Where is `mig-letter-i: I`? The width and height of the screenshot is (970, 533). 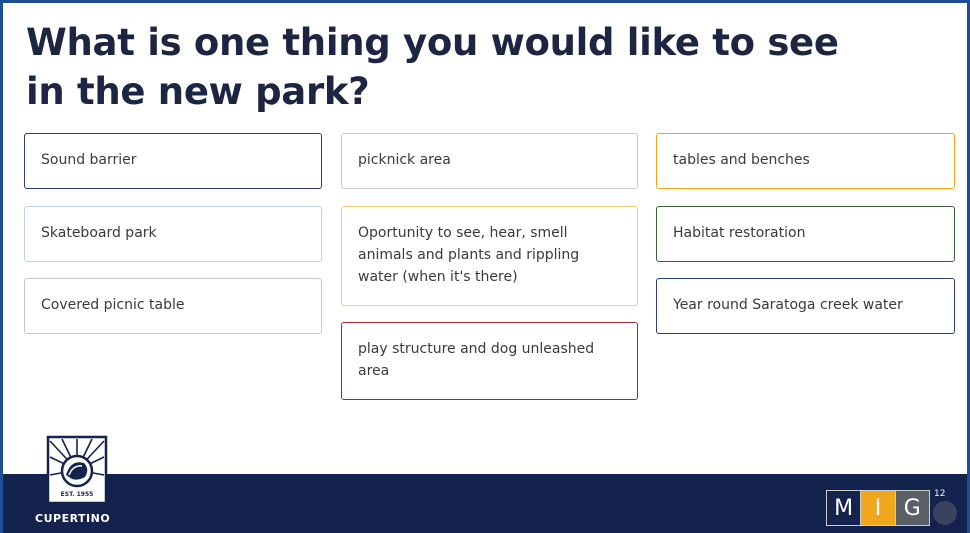 mig-letter-i: I is located at coordinates (878, 508).